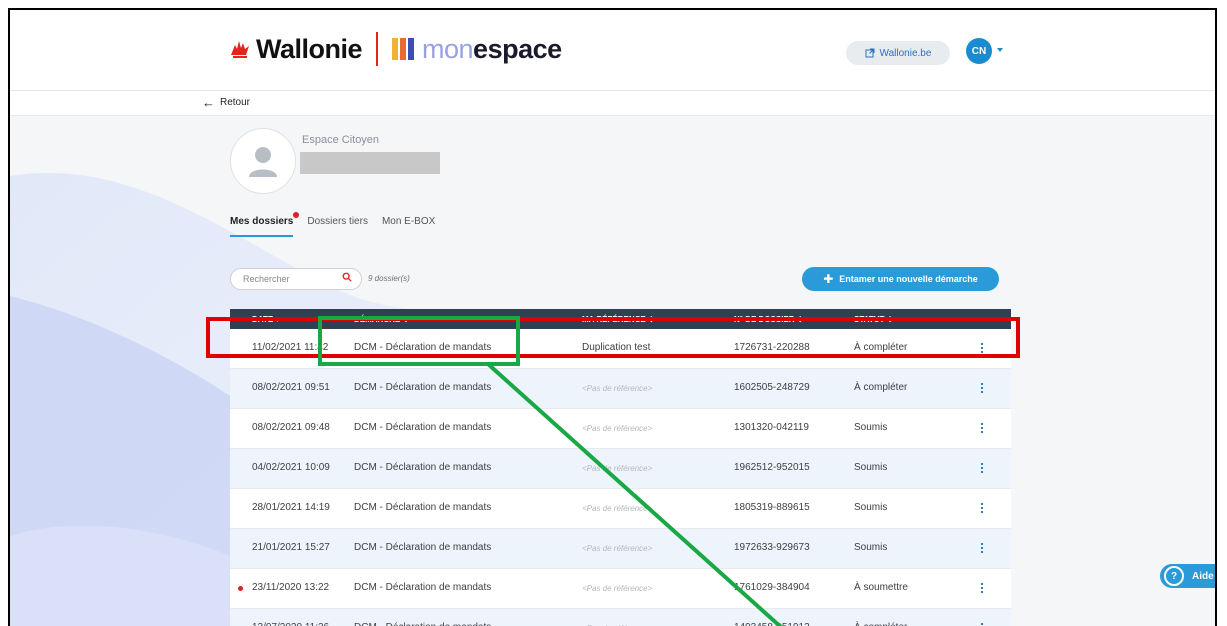 This screenshot has height=626, width=1227. Describe the element at coordinates (870, 53) in the screenshot. I see `external-link-icon` at that location.